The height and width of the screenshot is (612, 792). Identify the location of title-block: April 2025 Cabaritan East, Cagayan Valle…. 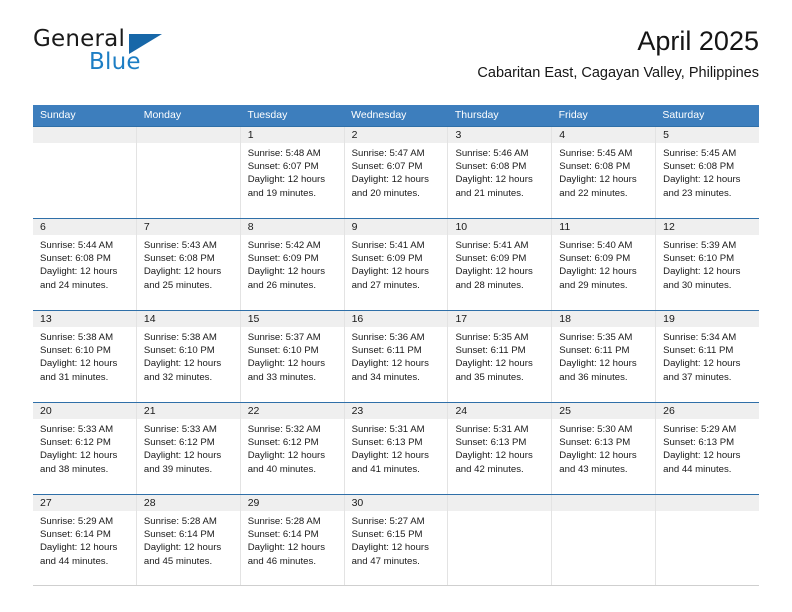
(618, 54).